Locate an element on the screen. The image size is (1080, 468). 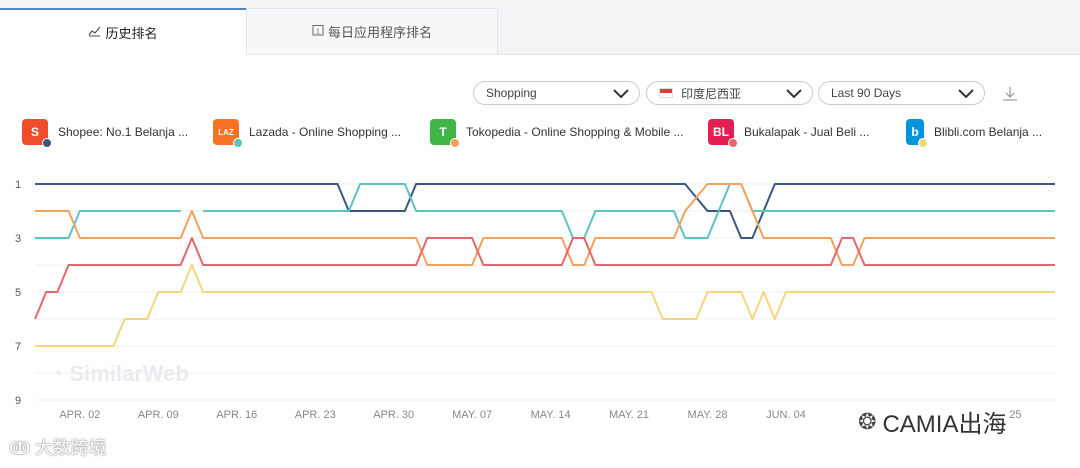
svg-text: 1 is located at coordinates (318, 32).